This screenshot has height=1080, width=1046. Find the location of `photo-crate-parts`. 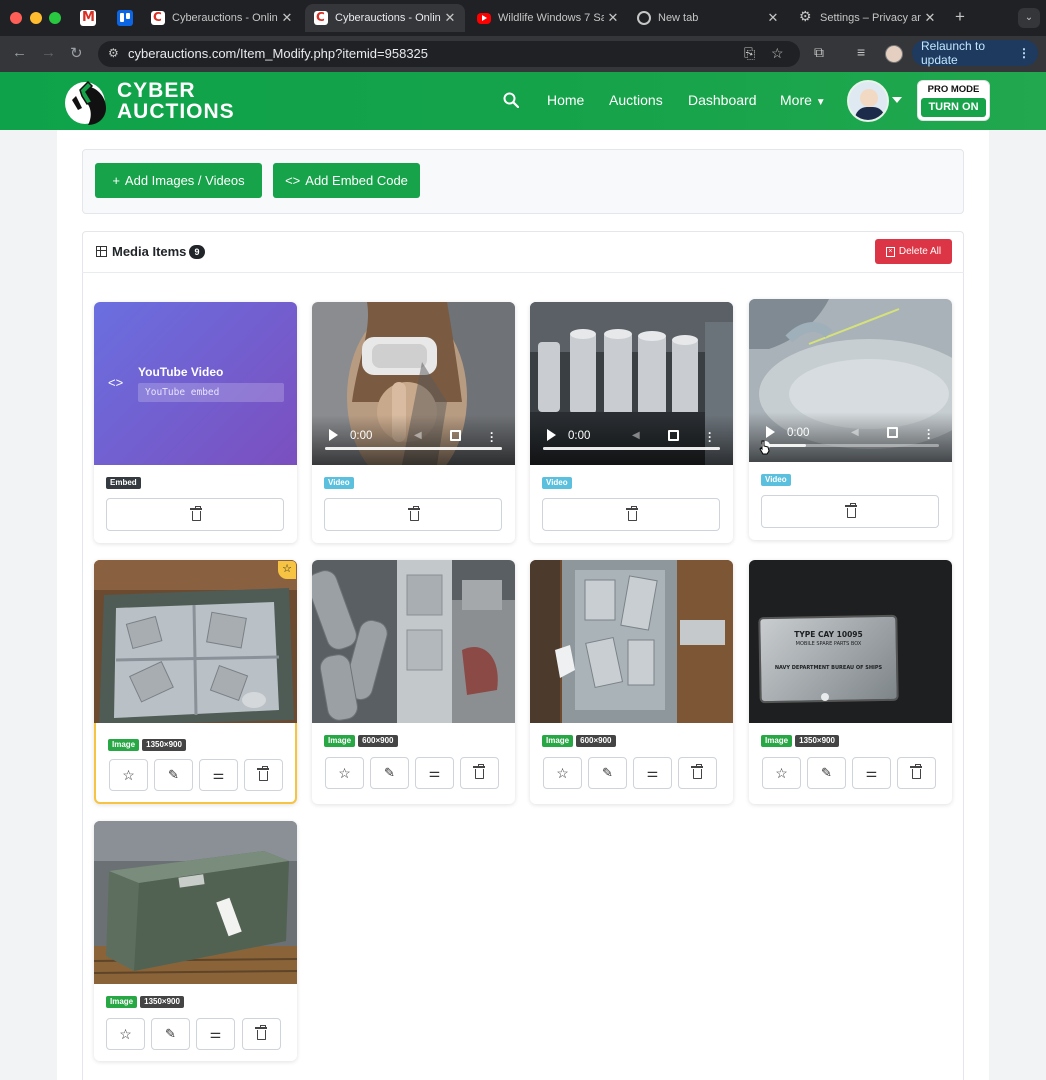

photo-crate-parts is located at coordinates (631, 641).